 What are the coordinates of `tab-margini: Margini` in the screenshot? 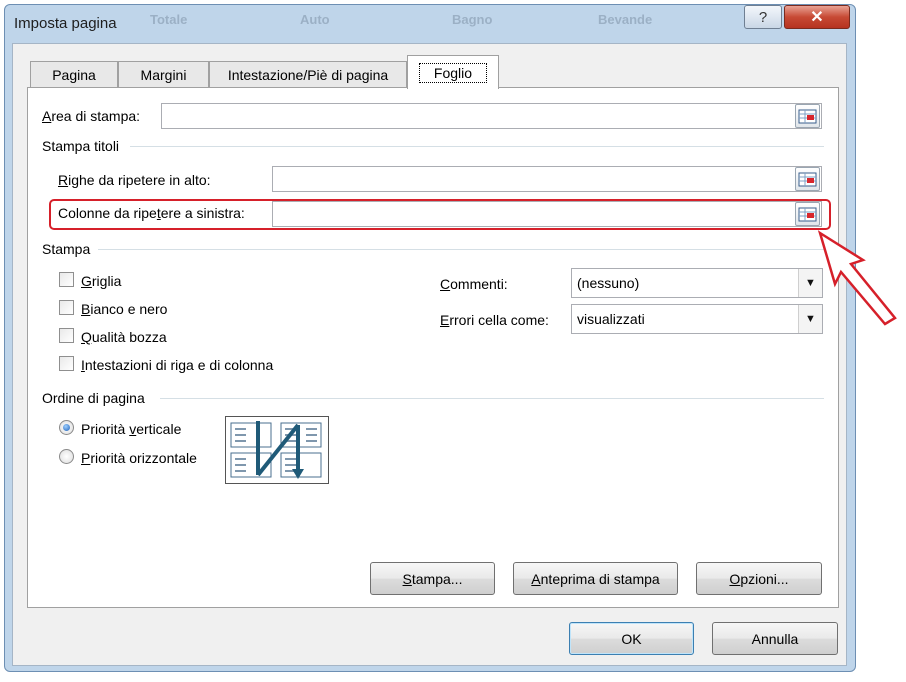 It's located at (163, 74).